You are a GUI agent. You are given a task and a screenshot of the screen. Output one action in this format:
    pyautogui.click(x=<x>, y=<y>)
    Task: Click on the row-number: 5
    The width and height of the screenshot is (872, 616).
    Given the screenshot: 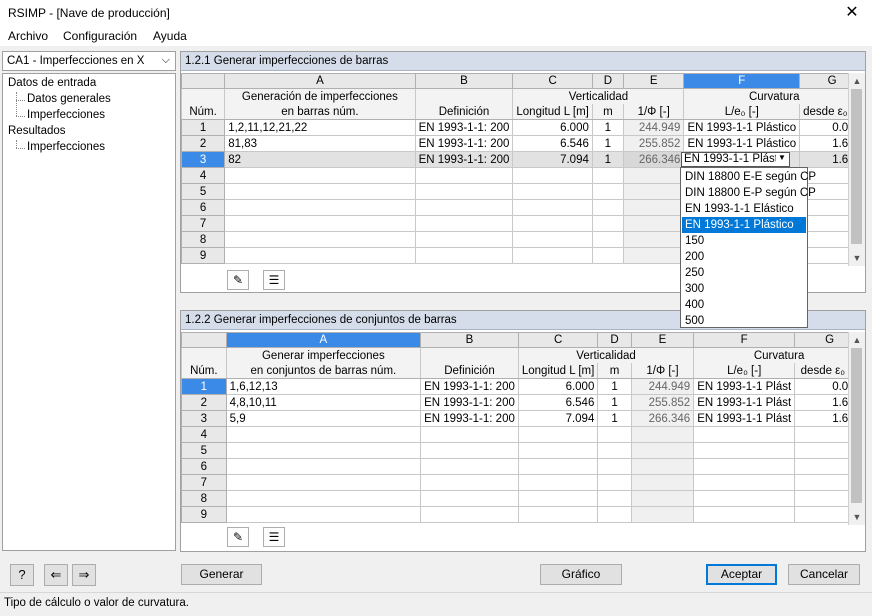 What is the action you would take?
    pyautogui.click(x=203, y=191)
    